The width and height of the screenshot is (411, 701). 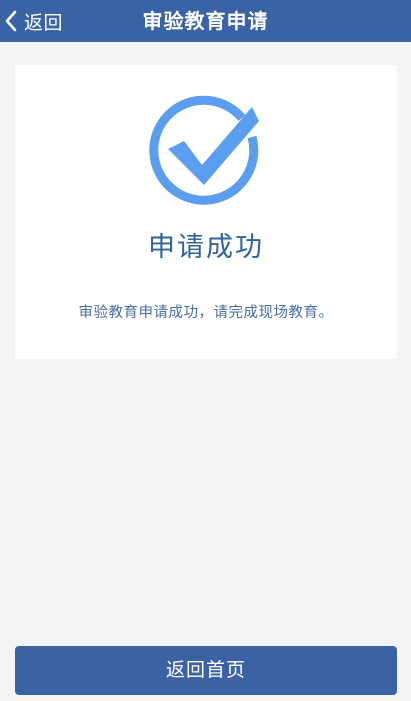 I want to click on back-button: 返回, so click(x=33, y=21).